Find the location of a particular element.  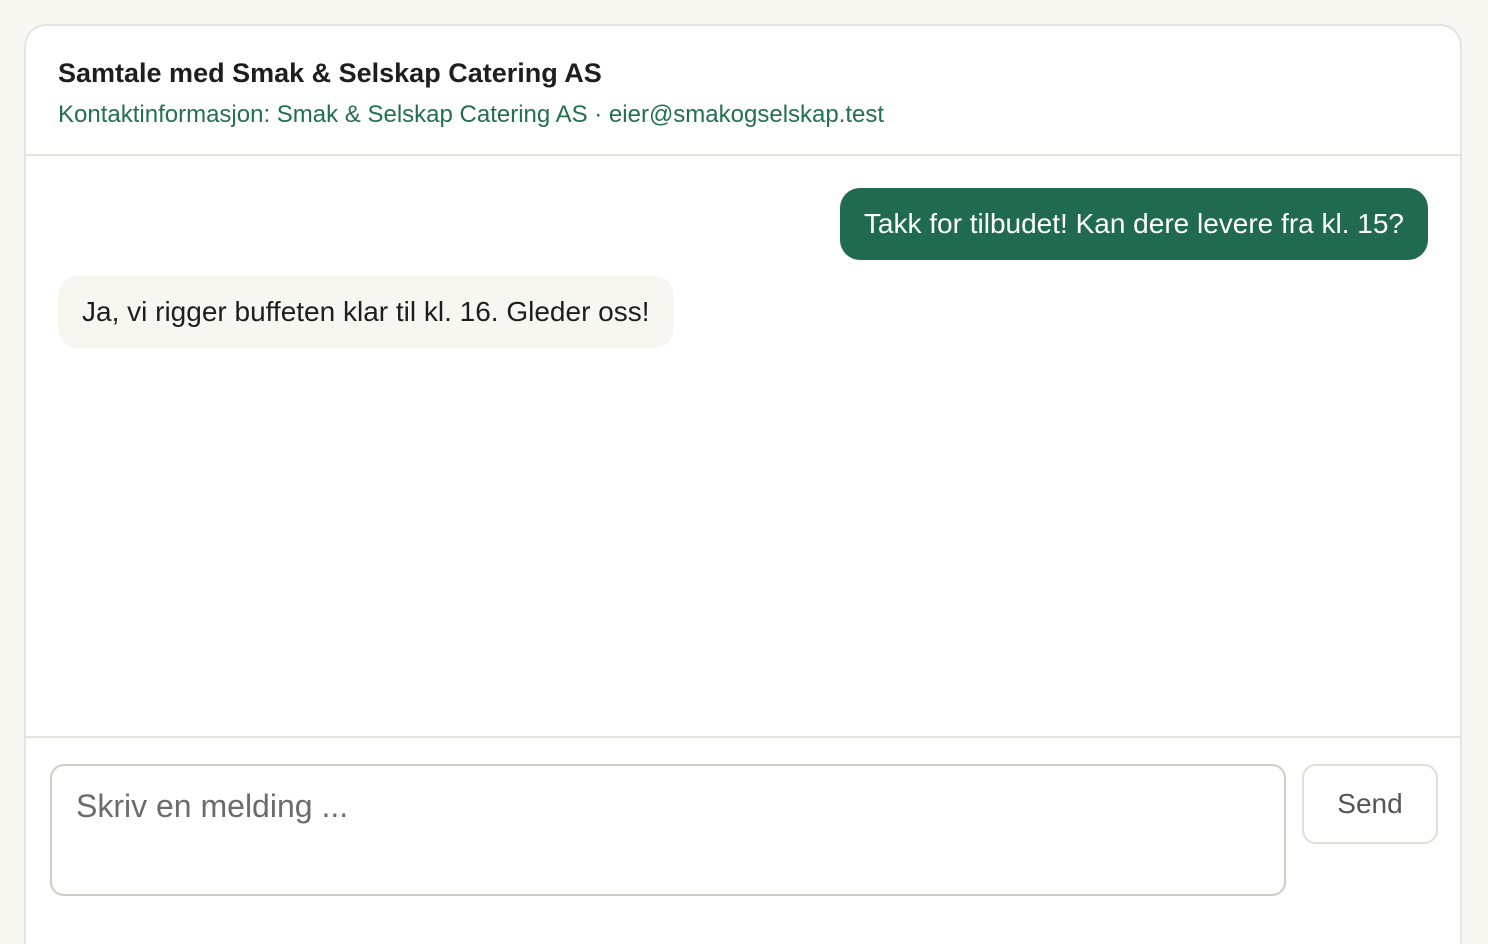

send-button: Send is located at coordinates (1370, 804).